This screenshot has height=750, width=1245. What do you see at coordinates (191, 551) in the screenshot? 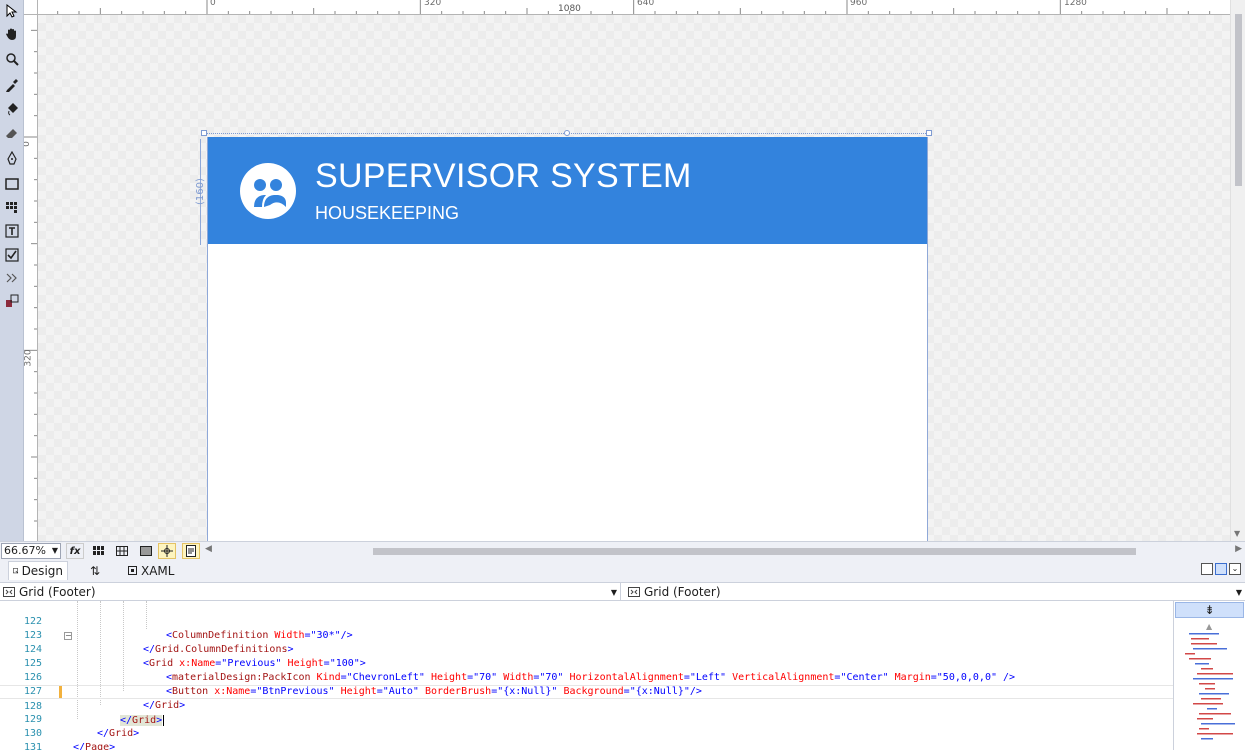
I see `project-code-button` at bounding box center [191, 551].